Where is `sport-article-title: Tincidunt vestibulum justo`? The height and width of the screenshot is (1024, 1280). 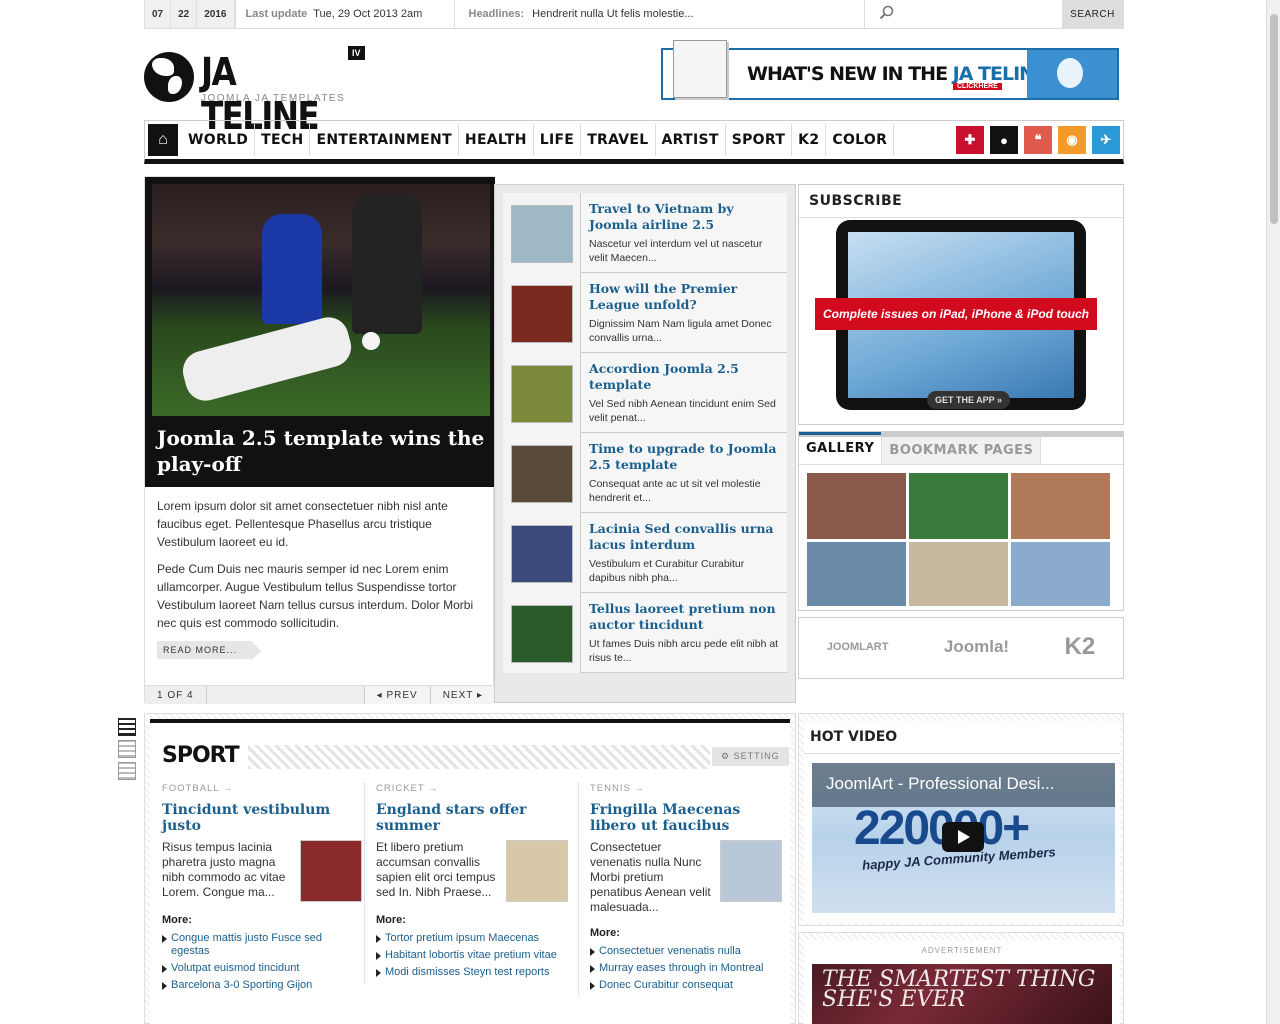
sport-article-title: Tincidunt vestibulum justo is located at coordinates (262, 818).